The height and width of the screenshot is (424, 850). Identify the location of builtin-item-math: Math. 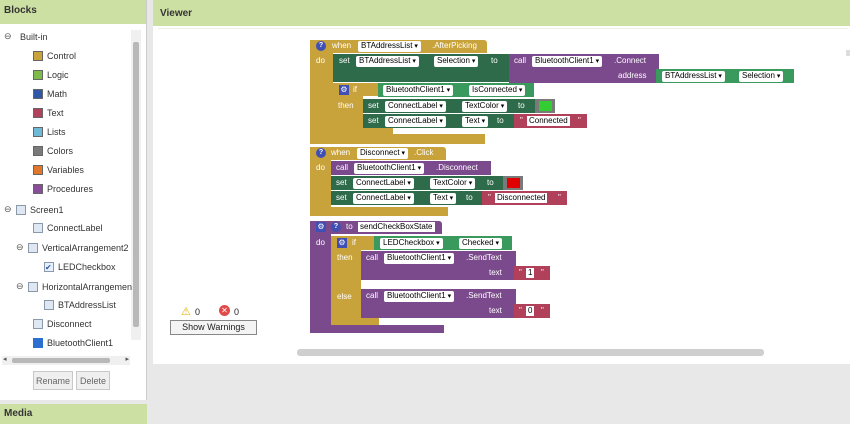
(50, 94).